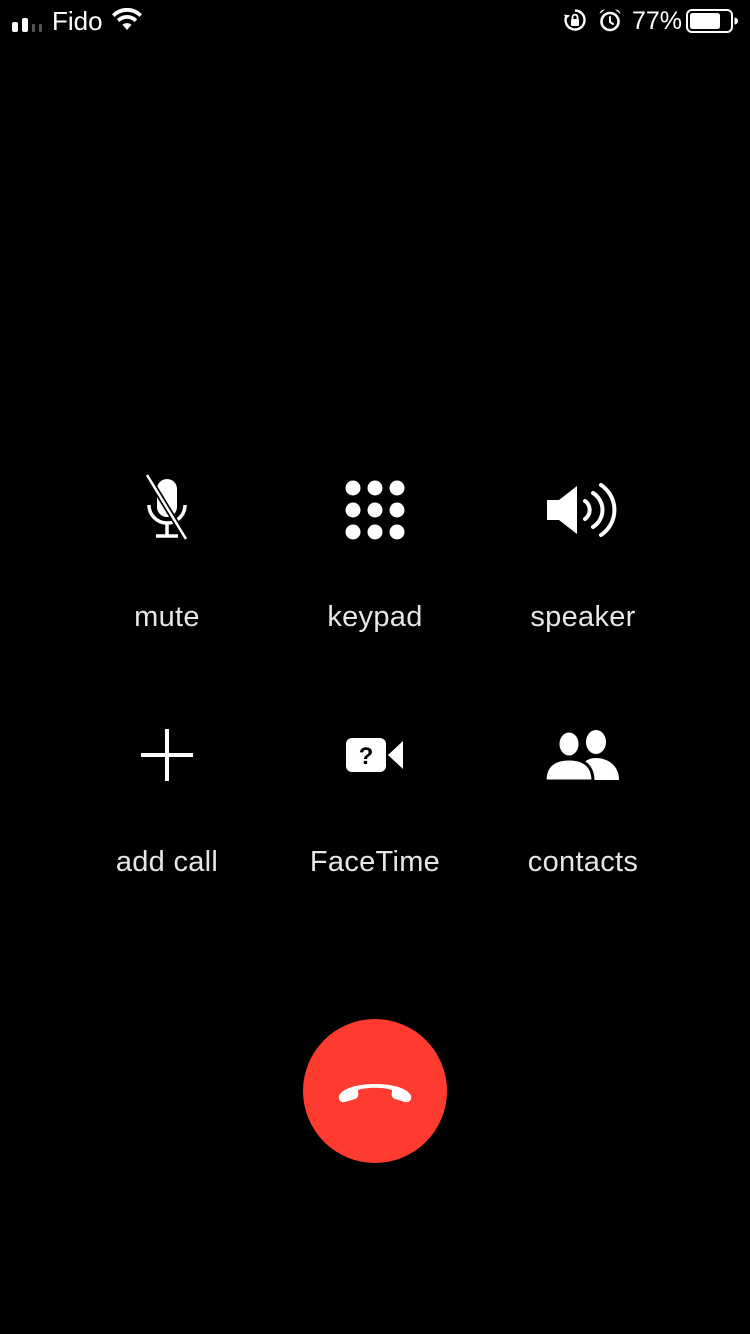 Image resolution: width=750 pixels, height=1334 pixels. Describe the element at coordinates (375, 510) in the screenshot. I see `keypad-icon` at that location.